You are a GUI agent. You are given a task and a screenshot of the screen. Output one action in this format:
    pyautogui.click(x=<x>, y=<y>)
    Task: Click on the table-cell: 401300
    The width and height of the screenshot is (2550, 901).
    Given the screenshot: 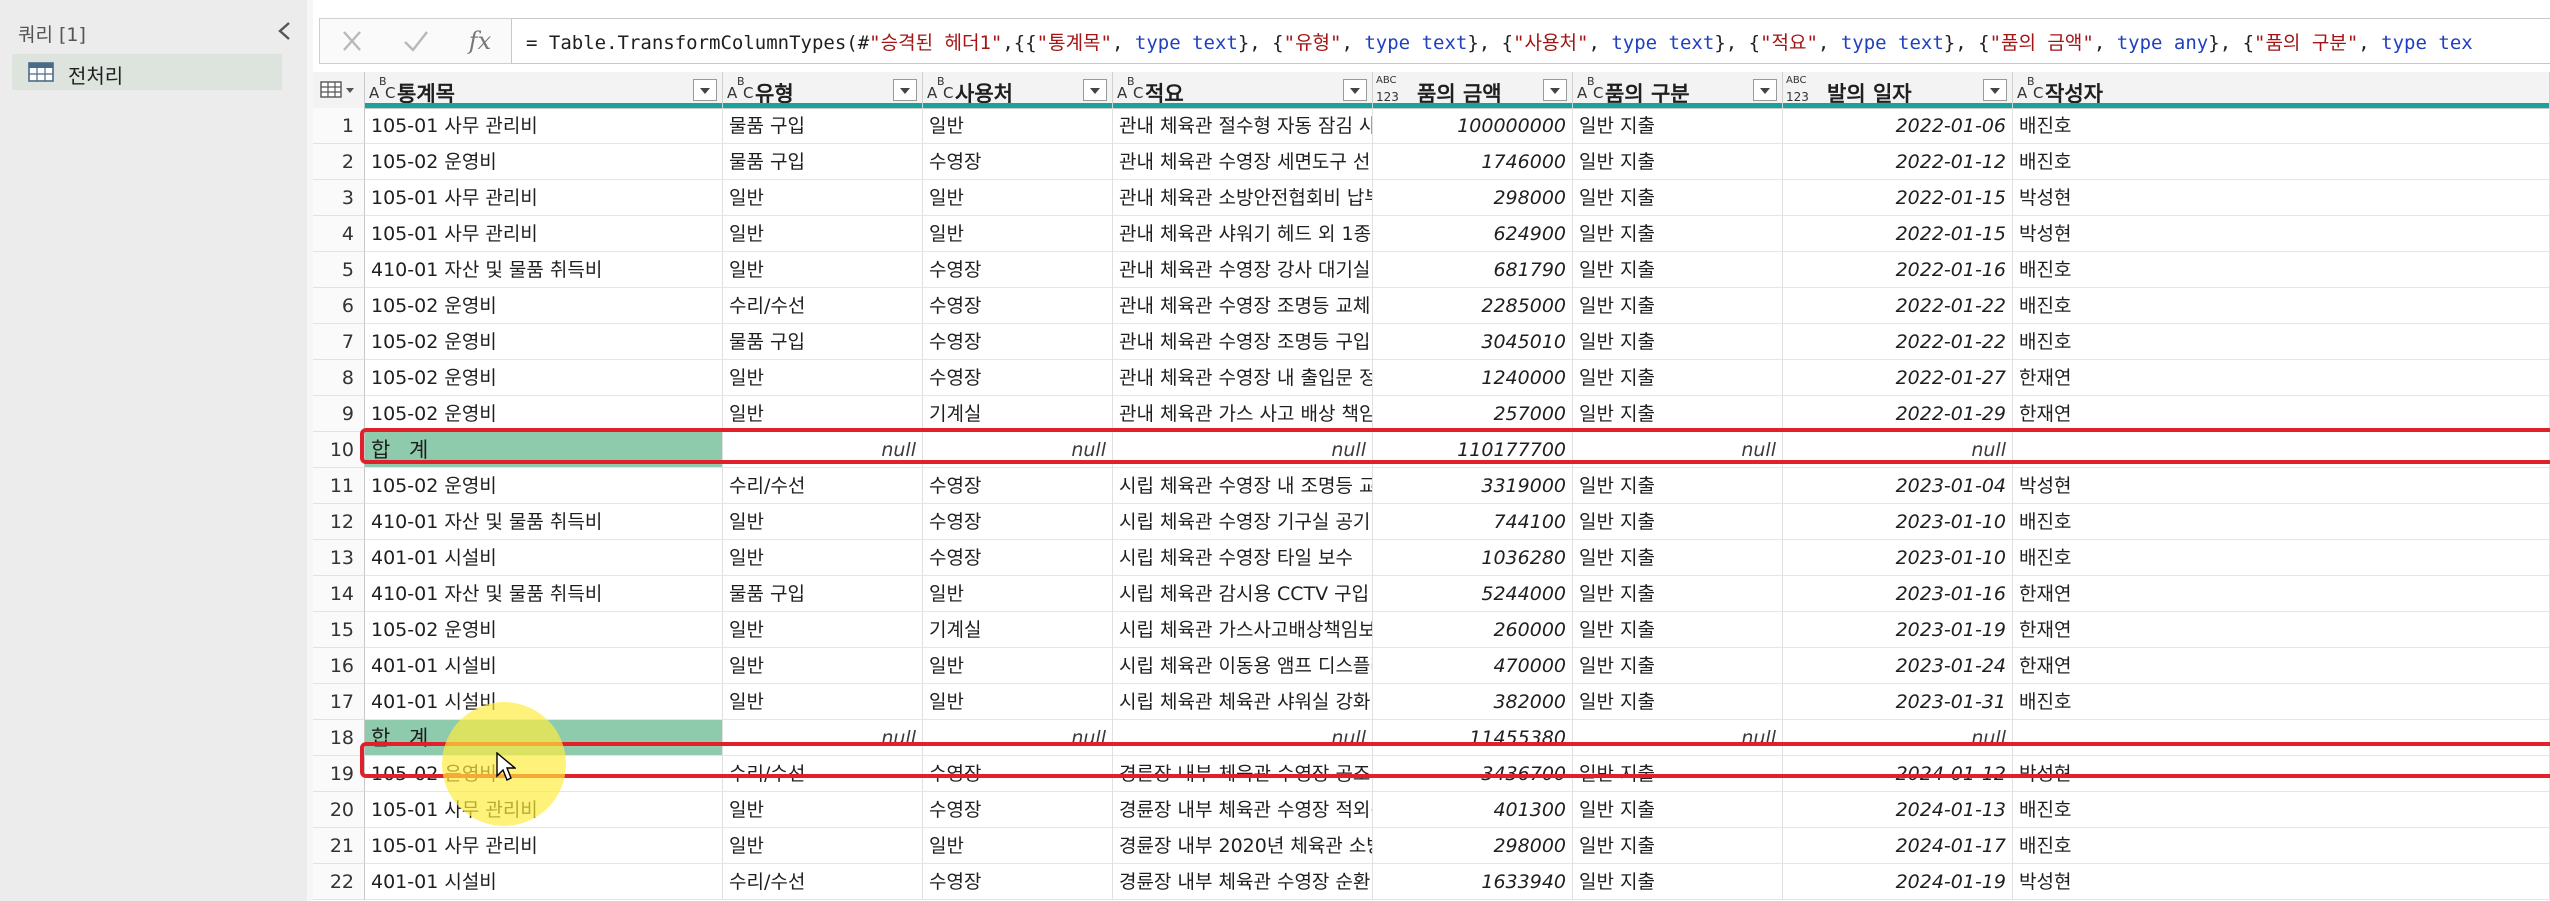 What is the action you would take?
    pyautogui.click(x=1473, y=810)
    